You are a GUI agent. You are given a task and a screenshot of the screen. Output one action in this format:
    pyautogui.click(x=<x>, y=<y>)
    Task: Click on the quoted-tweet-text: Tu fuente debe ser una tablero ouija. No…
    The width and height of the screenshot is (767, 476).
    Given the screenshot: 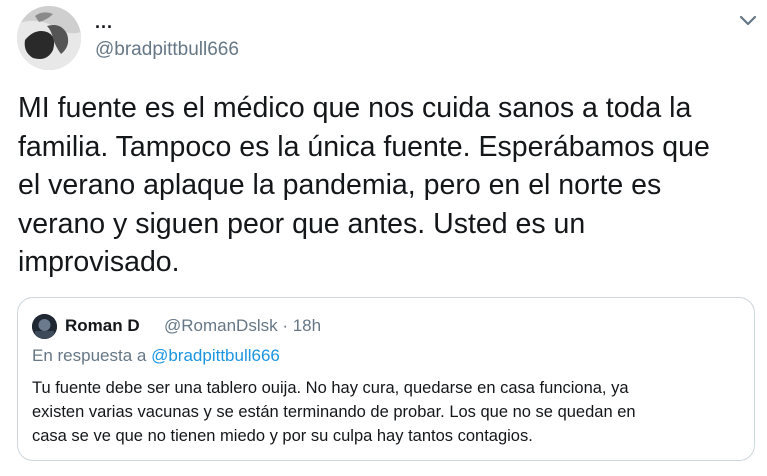 What is the action you would take?
    pyautogui.click(x=334, y=412)
    